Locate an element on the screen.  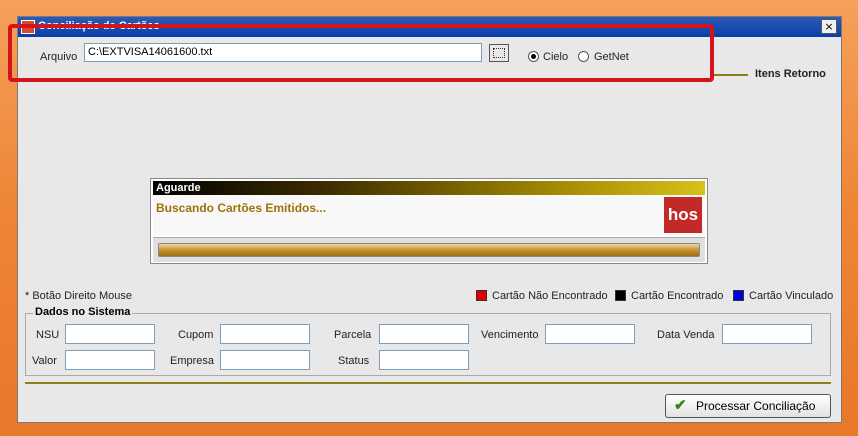
legend-nao-encontrado: Cartão Não Encontrado is located at coordinates (550, 296).